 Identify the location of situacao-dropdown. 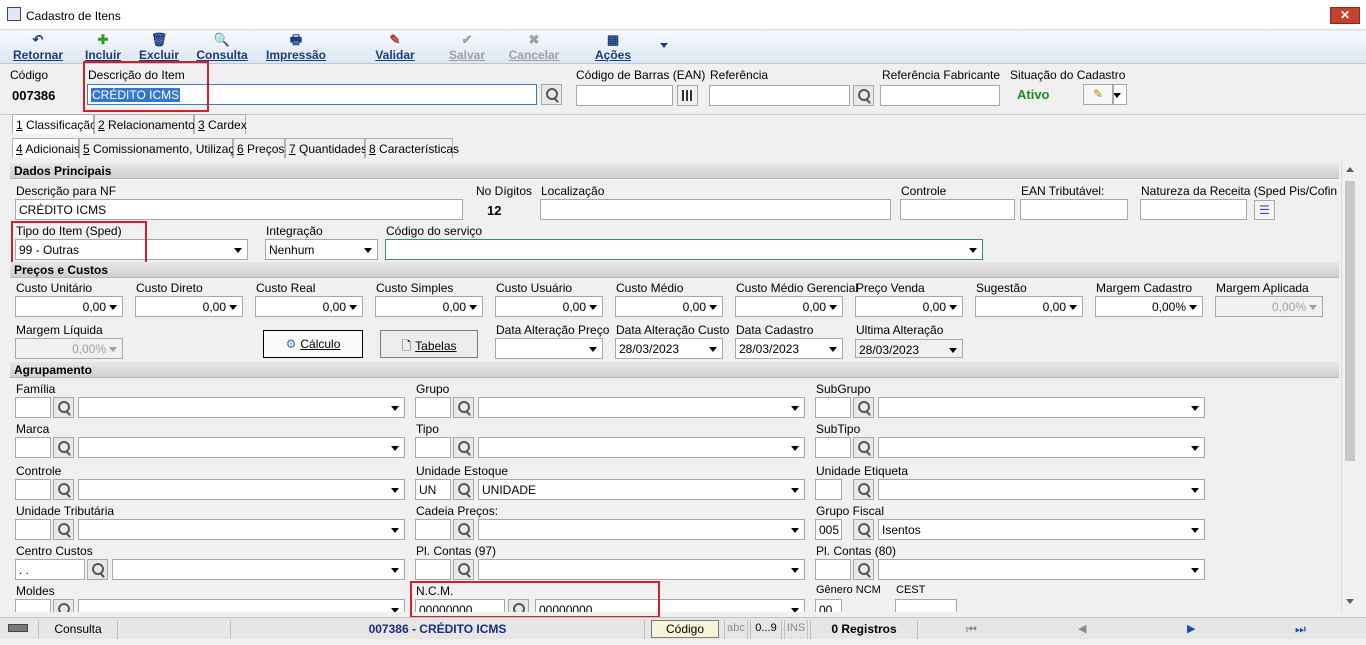
(1120, 94).